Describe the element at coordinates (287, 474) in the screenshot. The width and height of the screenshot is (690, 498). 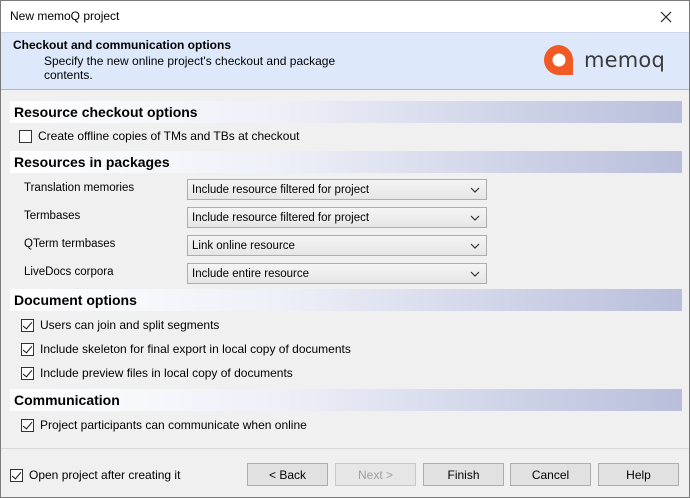
I see `back-button: < Back` at that location.